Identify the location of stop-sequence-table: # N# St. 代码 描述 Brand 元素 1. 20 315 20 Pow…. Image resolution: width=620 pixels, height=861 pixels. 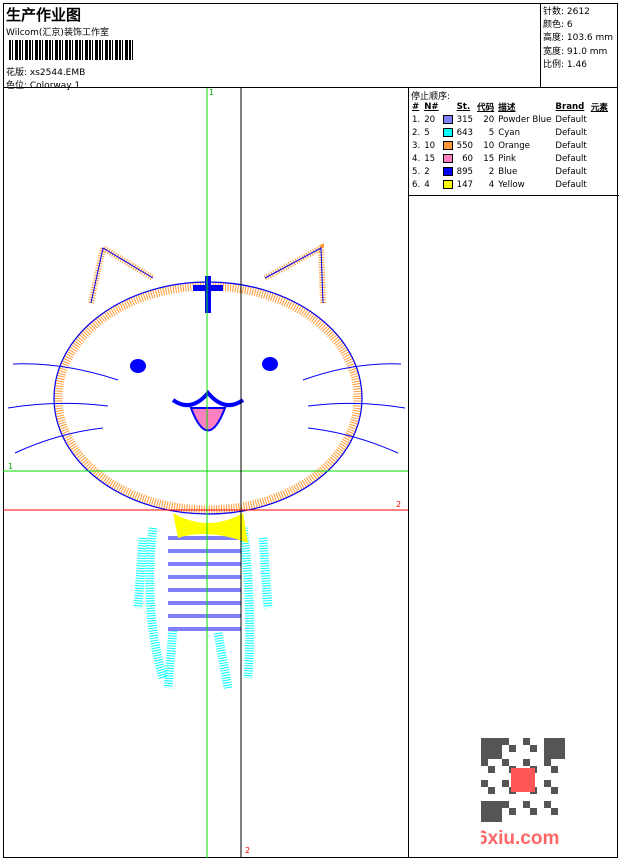
(510, 145).